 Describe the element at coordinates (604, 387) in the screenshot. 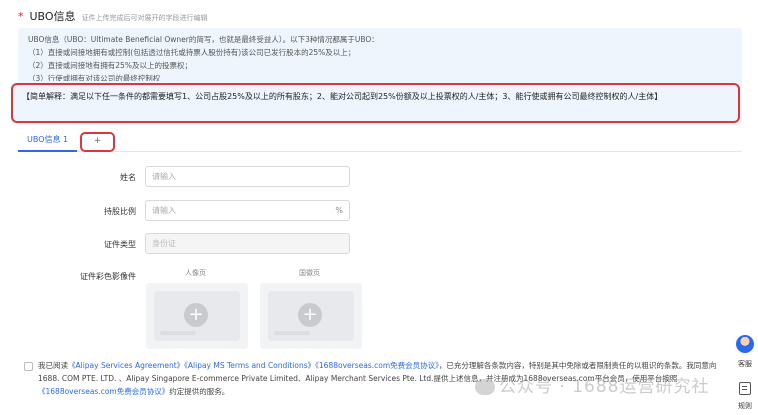

I see `watermark-text: 公众号 · 1688运营研究社` at that location.